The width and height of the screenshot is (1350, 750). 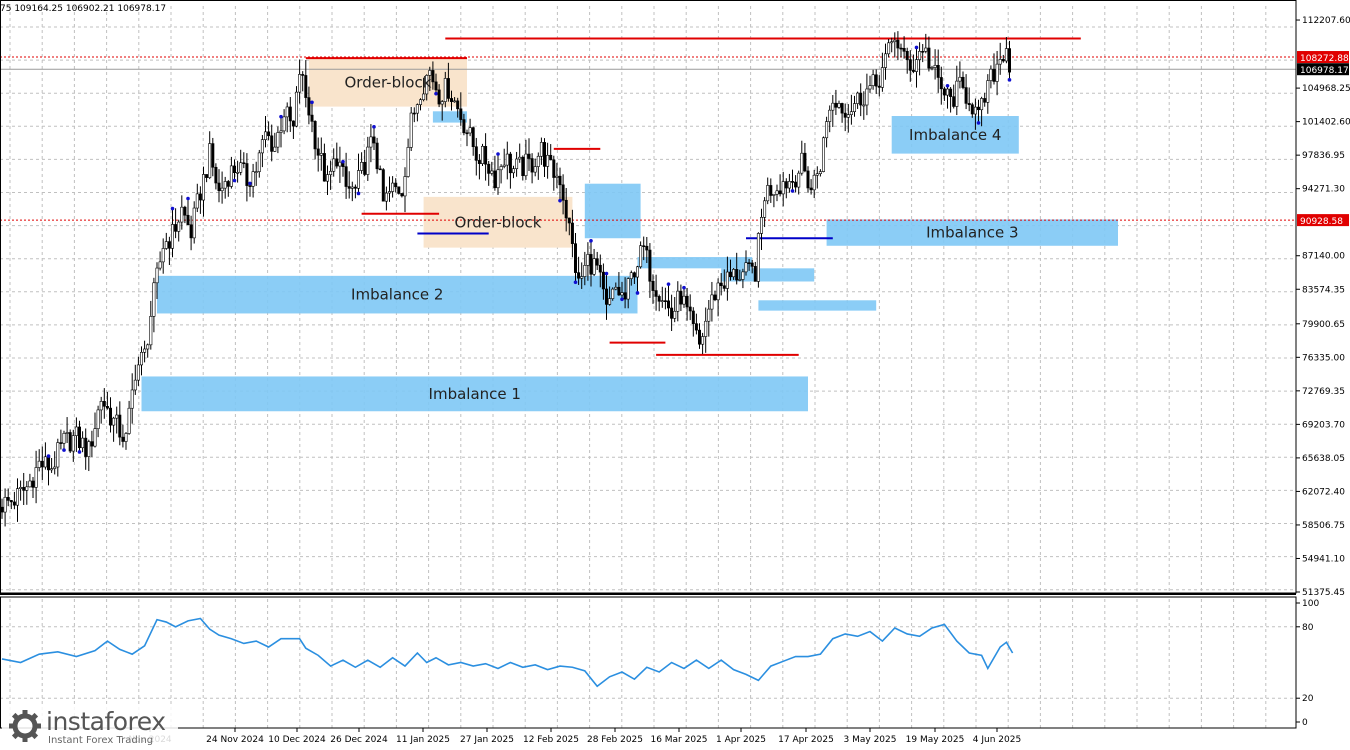 What do you see at coordinates (359, 740) in the screenshot?
I see `time-tick-label: 26 Dec 2024` at bounding box center [359, 740].